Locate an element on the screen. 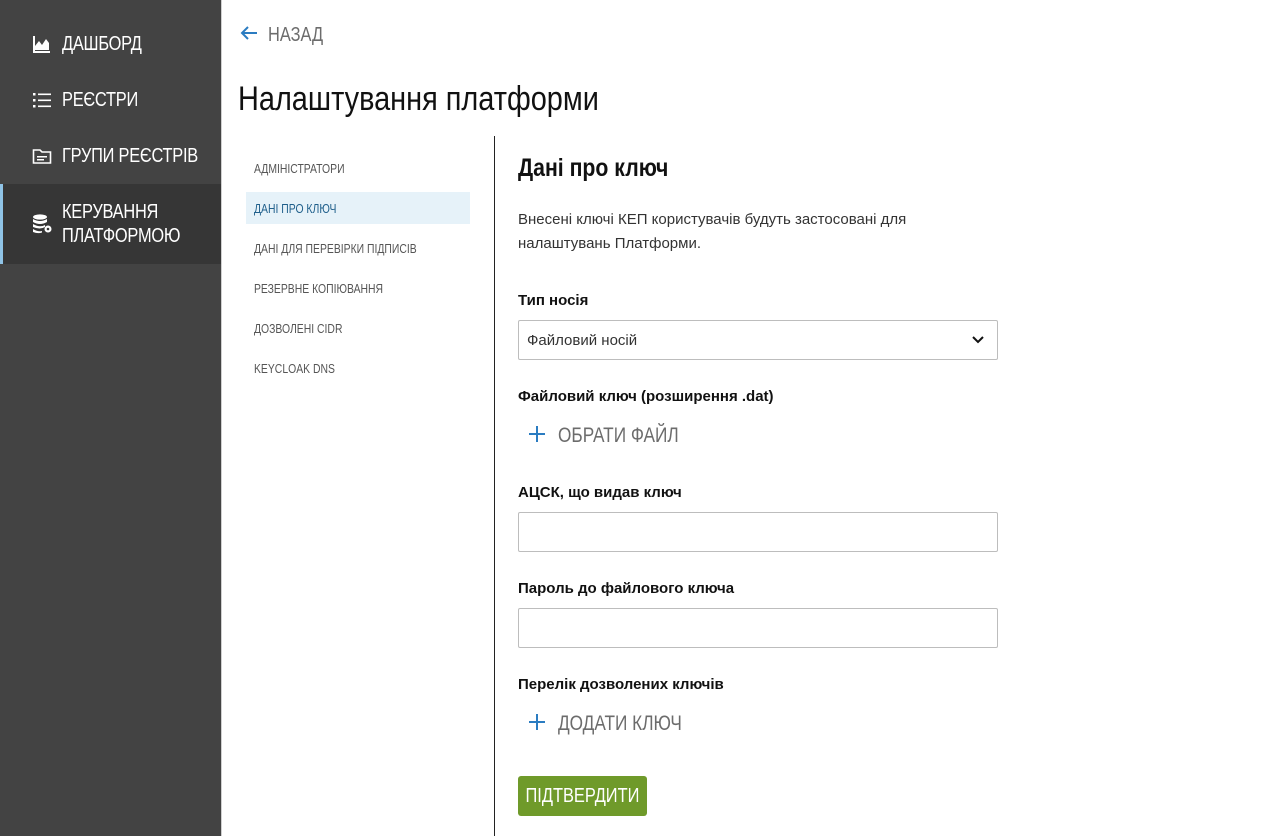 The image size is (1268, 836). vertical-divider is located at coordinates (494, 486).